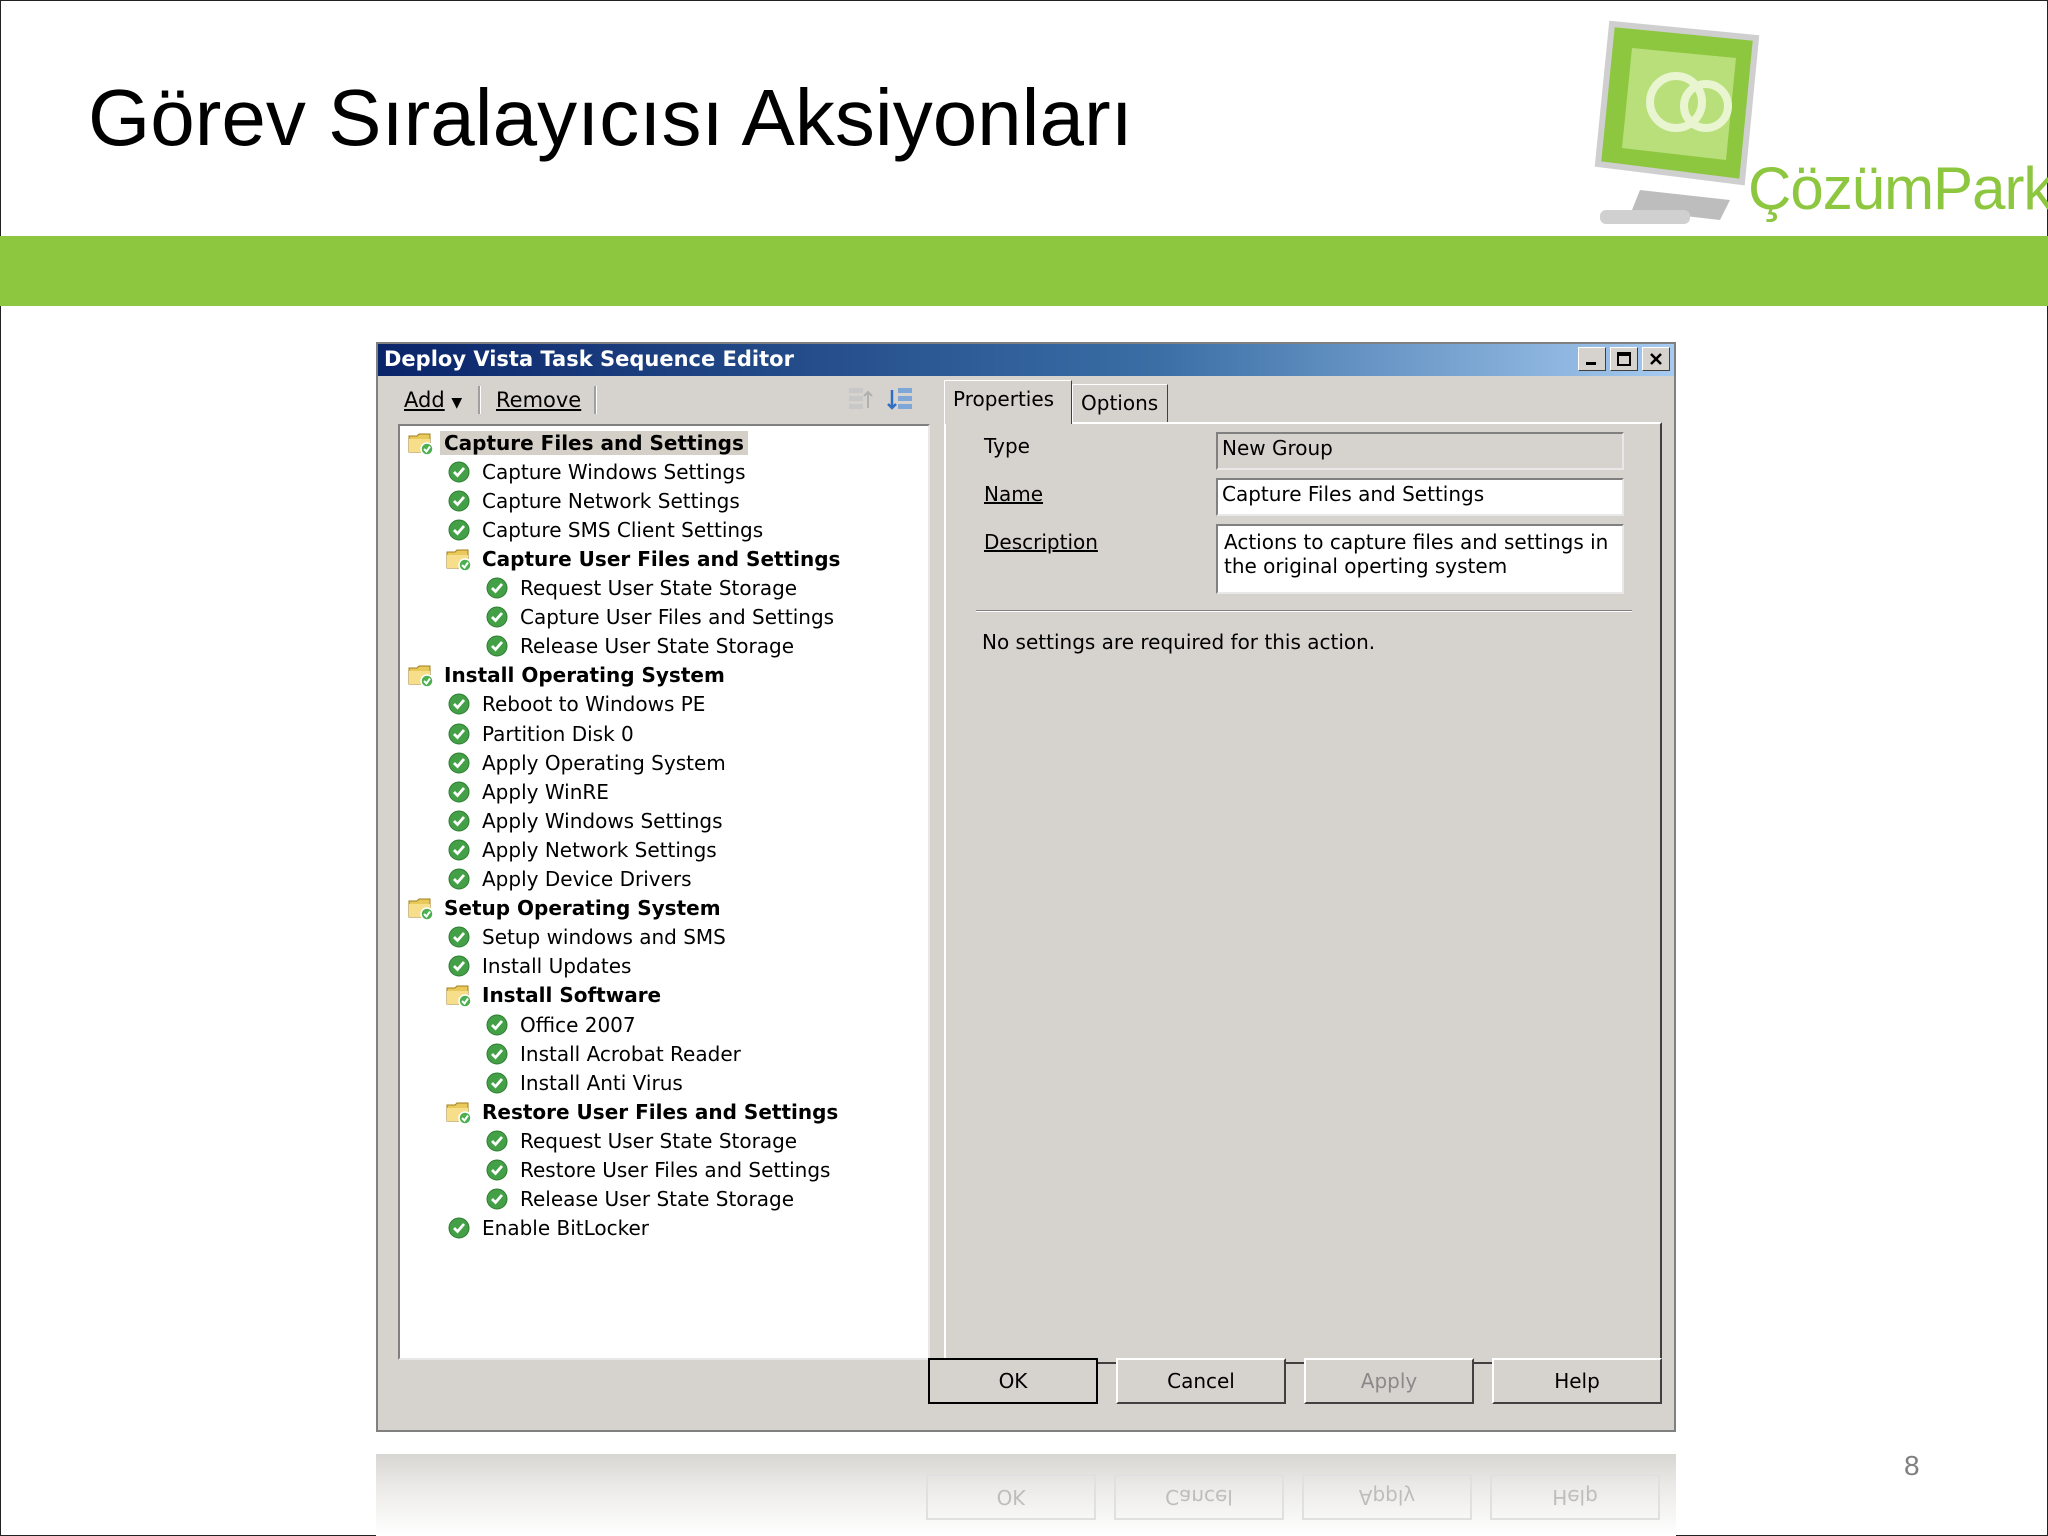  I want to click on tree-item-label: Request User State Storage, so click(659, 588).